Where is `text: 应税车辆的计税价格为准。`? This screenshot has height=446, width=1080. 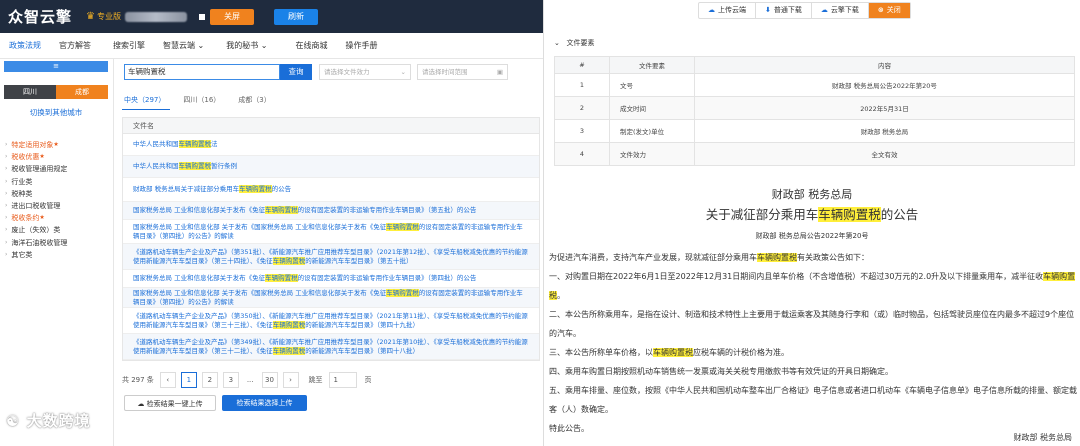 text: 应税车辆的计税价格为准。 is located at coordinates (741, 352).